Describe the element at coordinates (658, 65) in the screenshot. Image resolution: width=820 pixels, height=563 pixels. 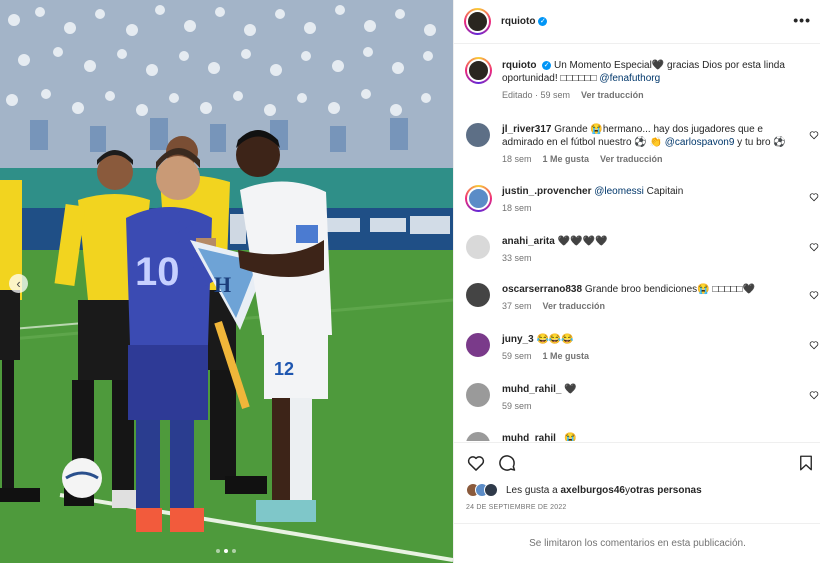
I see `black-heart-emoji: 🖤` at that location.